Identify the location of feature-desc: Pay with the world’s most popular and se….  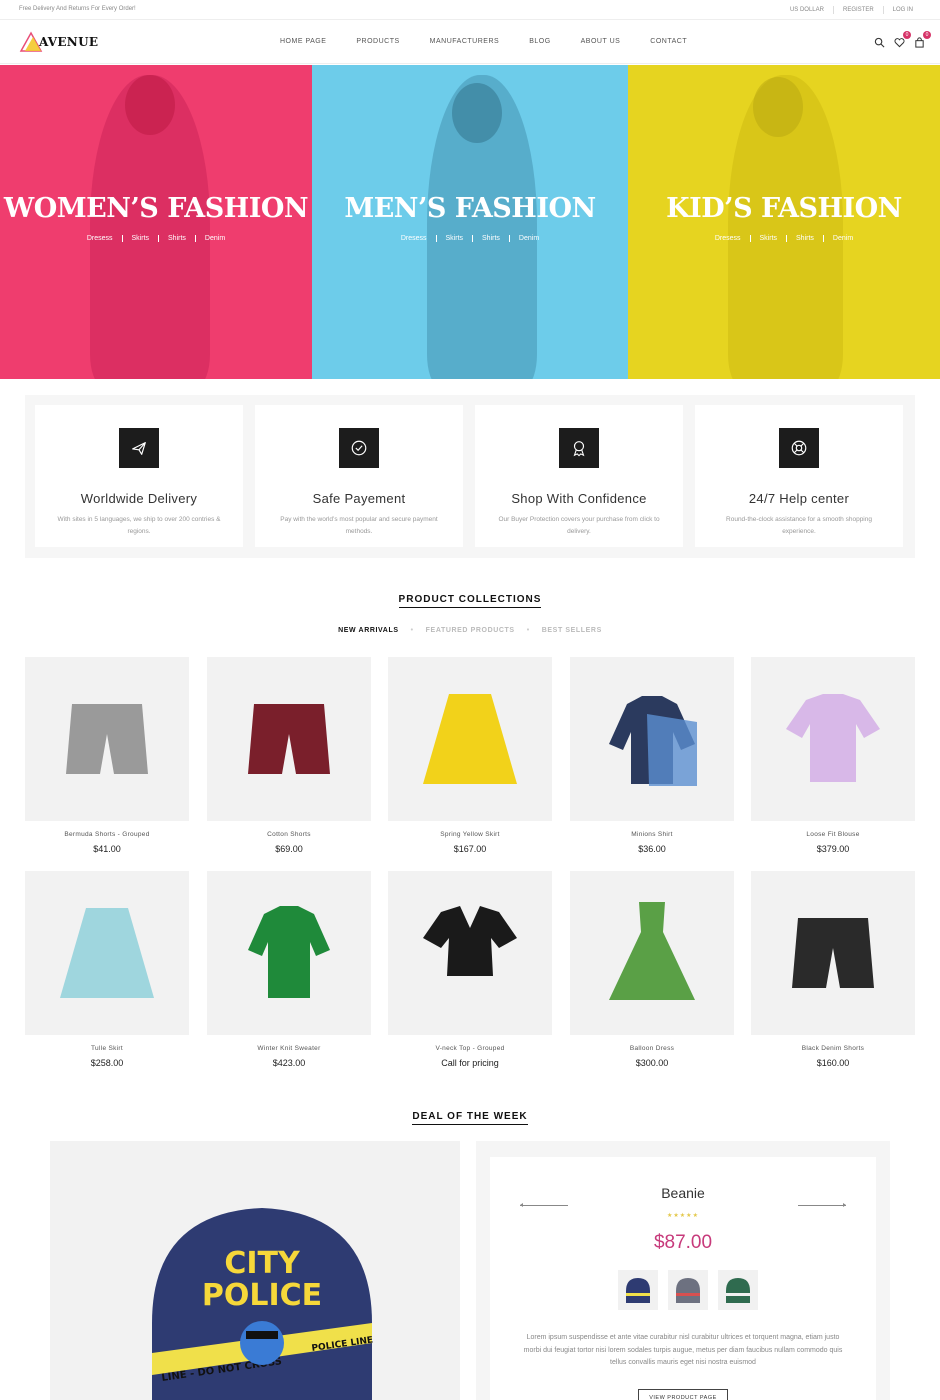
(359, 525).